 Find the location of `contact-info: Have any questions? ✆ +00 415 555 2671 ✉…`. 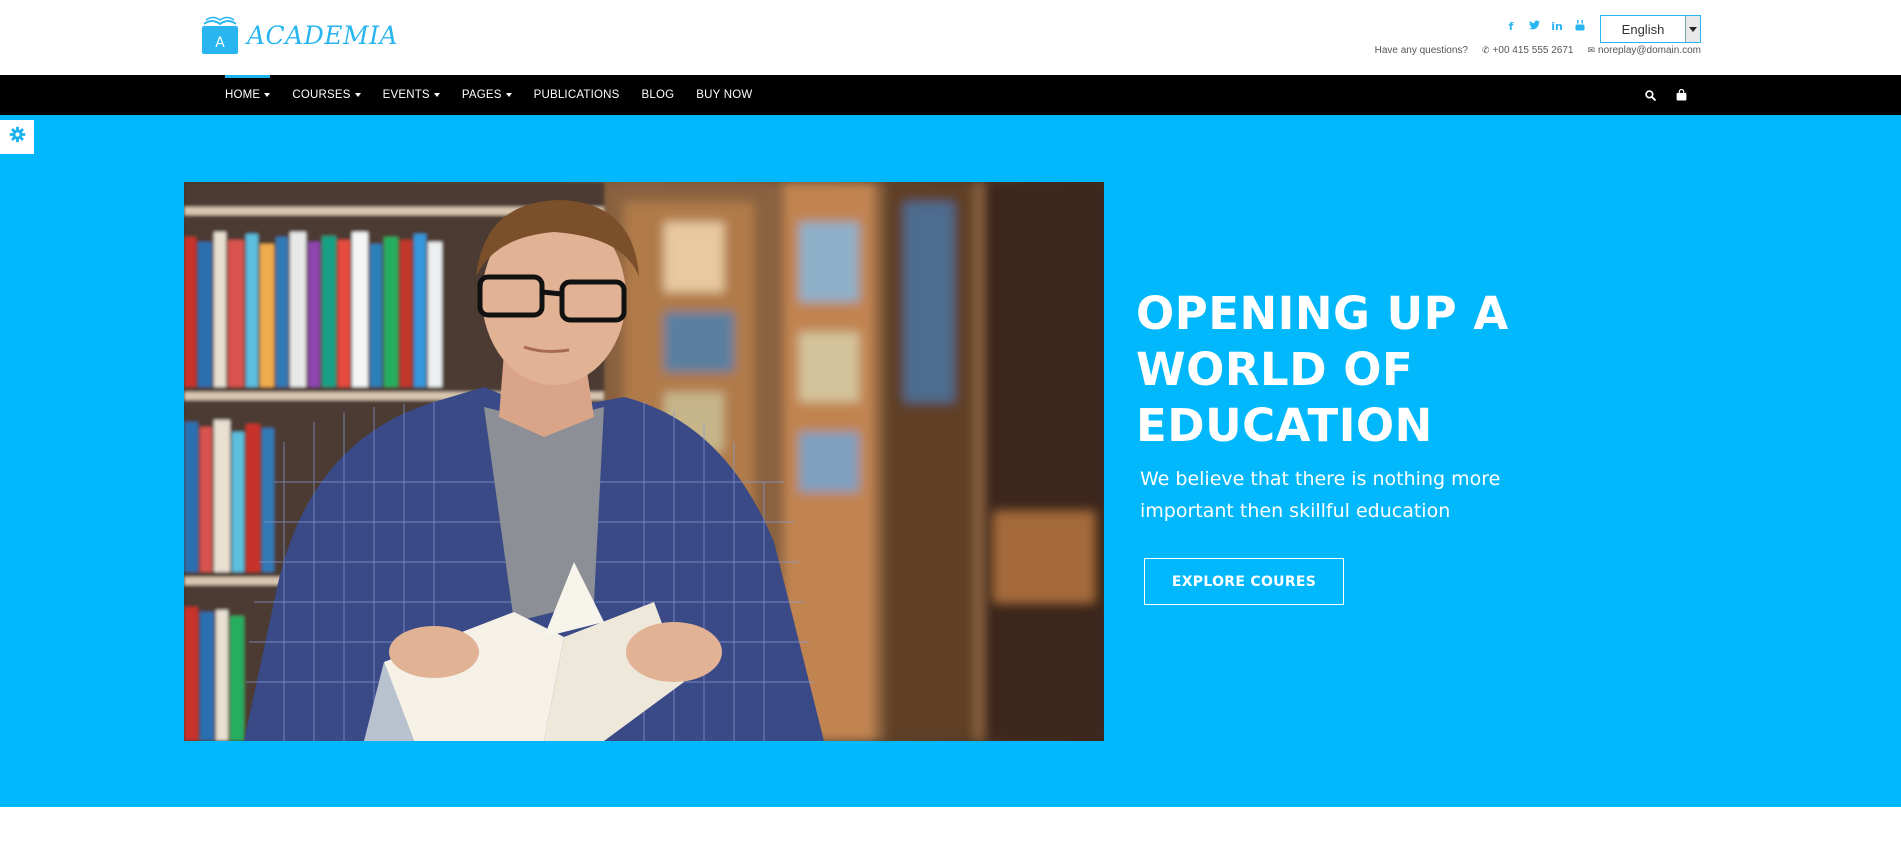

contact-info: Have any questions? ✆ +00 415 555 2671 ✉… is located at coordinates (1538, 50).